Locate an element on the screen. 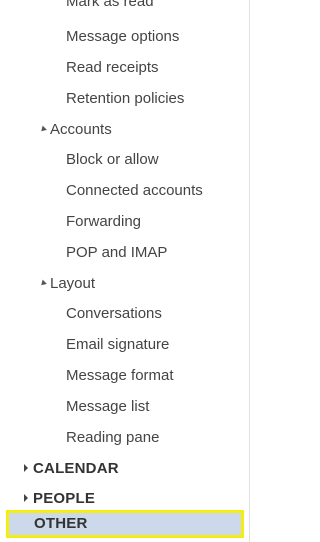 This screenshot has width=320, height=542. nav-section-other: OTHER is located at coordinates (125, 524).